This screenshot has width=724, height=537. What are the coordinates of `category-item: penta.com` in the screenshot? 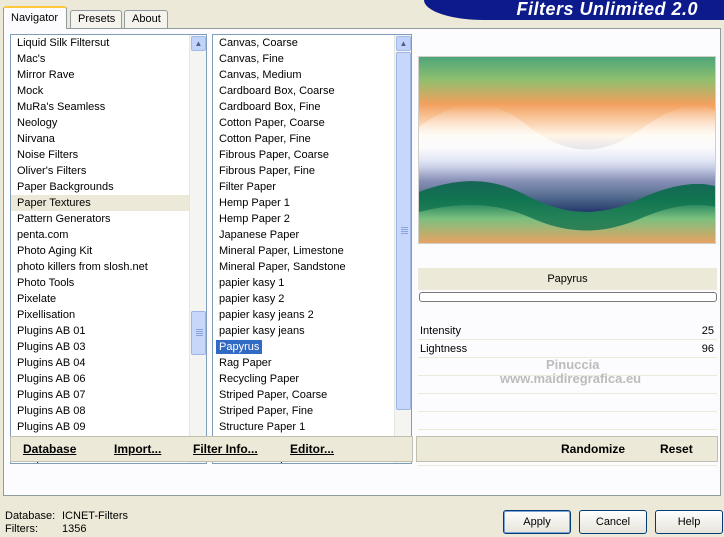 It's located at (108, 235).